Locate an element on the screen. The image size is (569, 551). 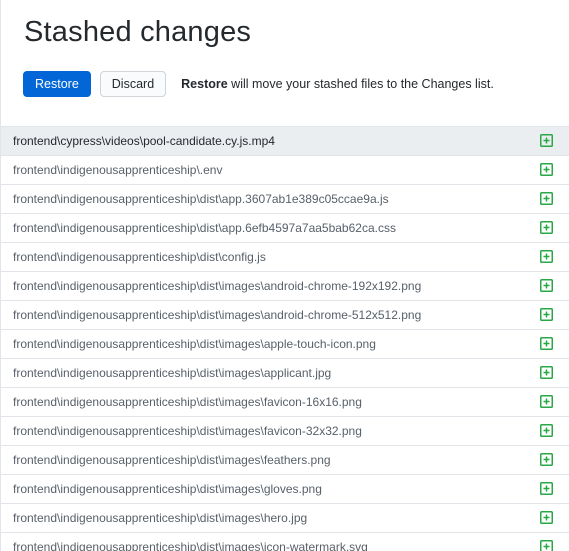
file-row: frontend\indigenousapprenticeship\.env is located at coordinates (285, 170).